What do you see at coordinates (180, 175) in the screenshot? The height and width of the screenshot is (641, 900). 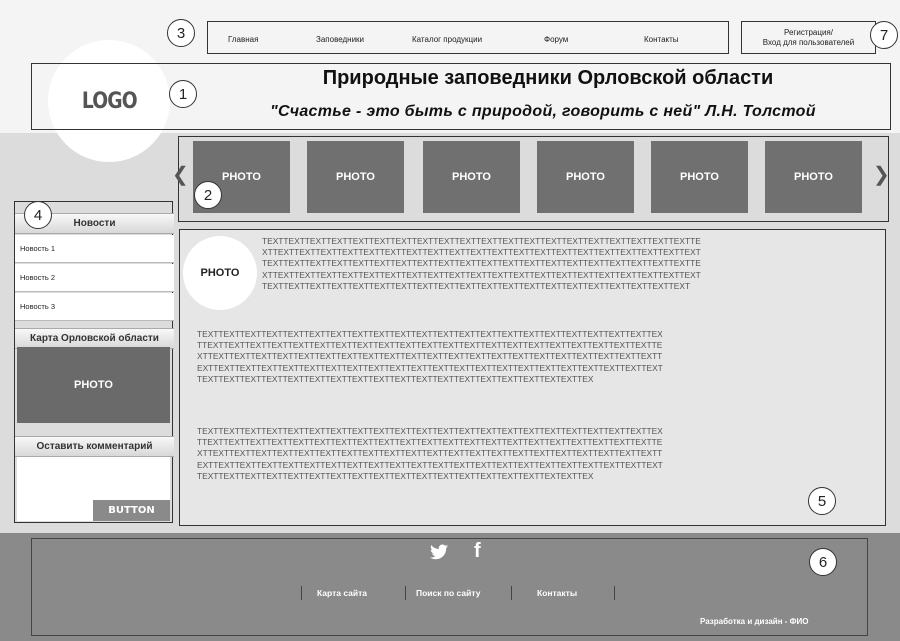 I see `chevron-left-icon: ❮` at bounding box center [180, 175].